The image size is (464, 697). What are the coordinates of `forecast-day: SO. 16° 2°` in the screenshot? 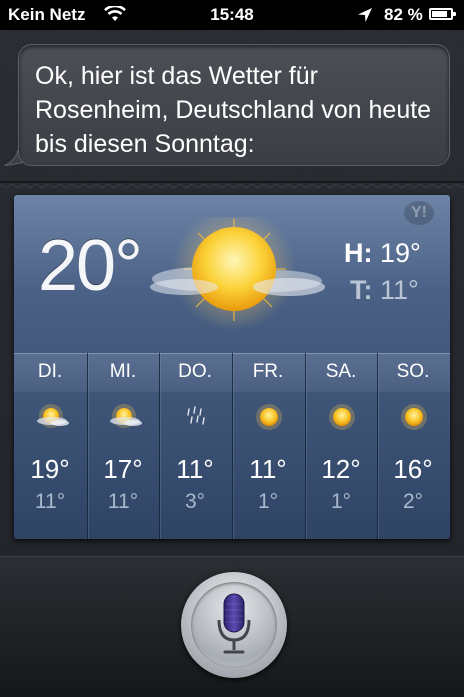 It's located at (413, 367).